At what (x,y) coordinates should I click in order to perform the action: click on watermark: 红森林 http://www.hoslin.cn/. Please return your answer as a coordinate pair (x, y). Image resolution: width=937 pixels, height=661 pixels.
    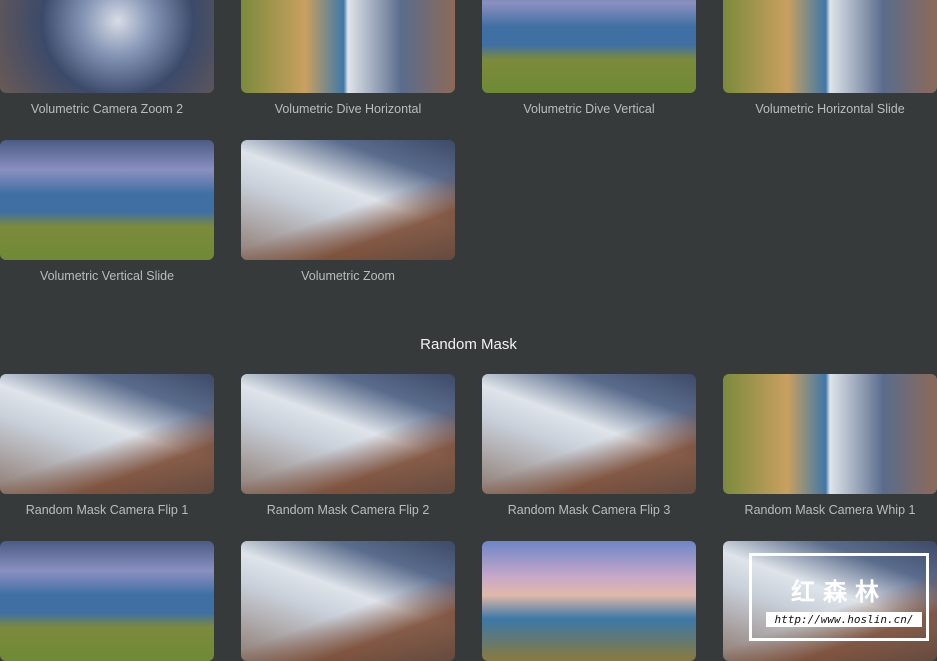
    Looking at the image, I should click on (839, 597).